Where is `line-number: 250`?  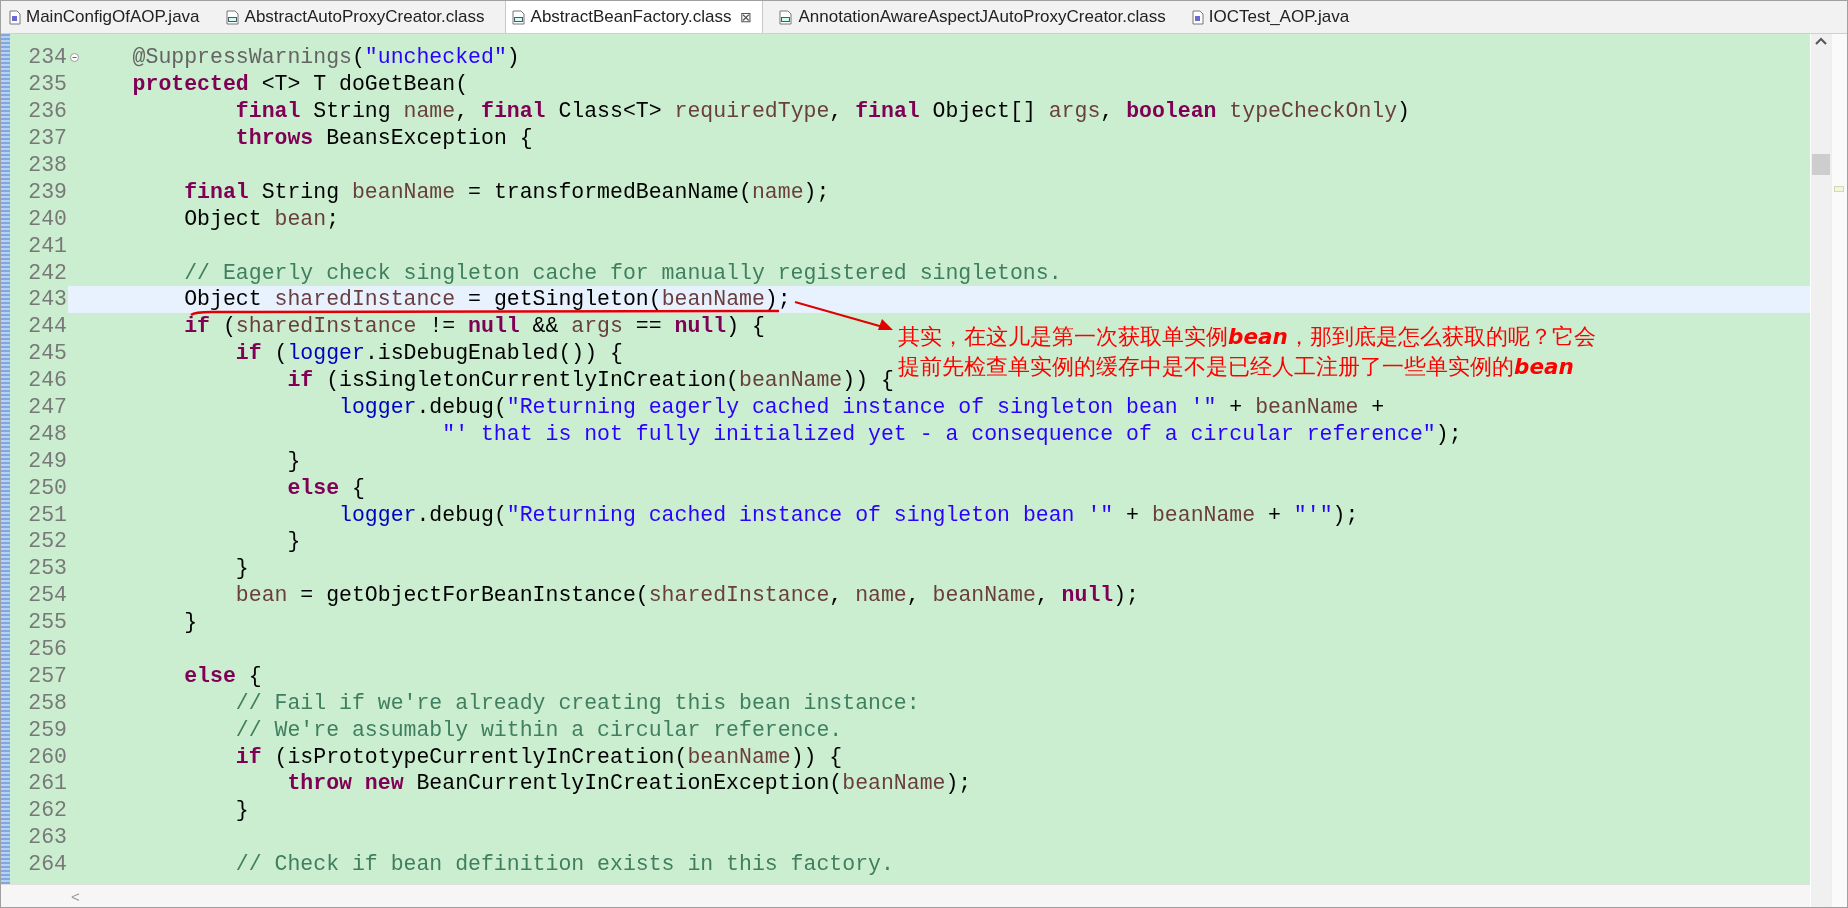
line-number: 250 is located at coordinates (47, 487).